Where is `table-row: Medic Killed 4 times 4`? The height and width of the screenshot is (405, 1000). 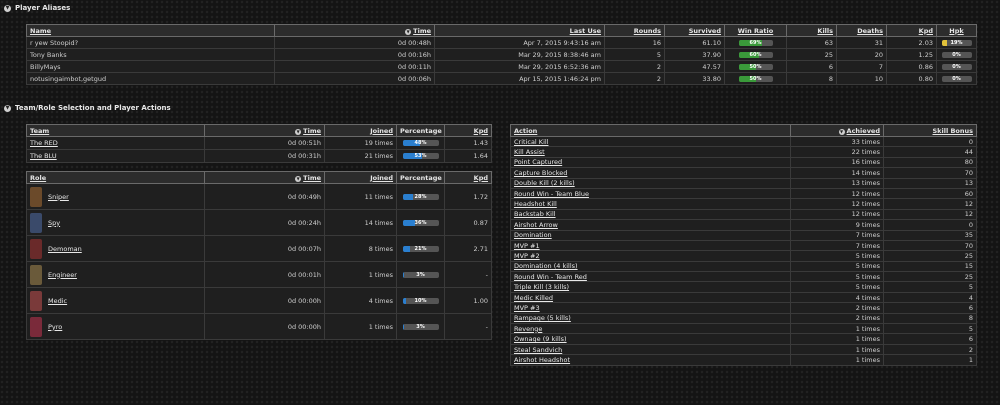 table-row: Medic Killed 4 times 4 is located at coordinates (743, 297).